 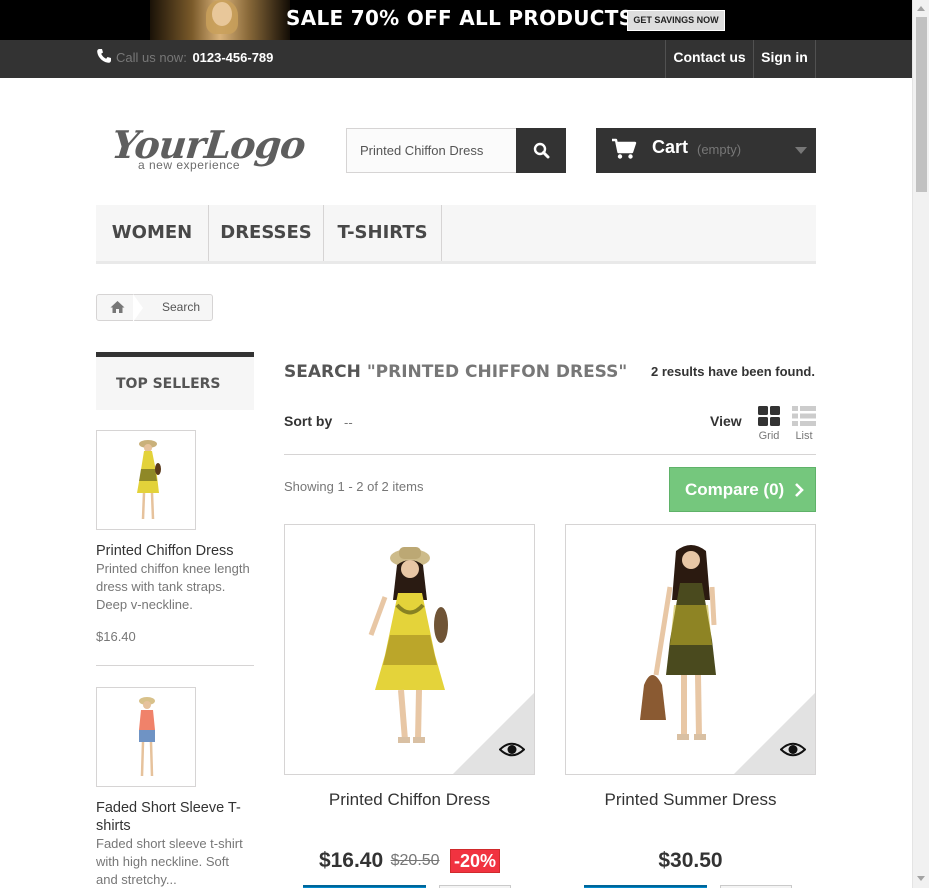 I want to click on view-list-label: List, so click(x=804, y=436).